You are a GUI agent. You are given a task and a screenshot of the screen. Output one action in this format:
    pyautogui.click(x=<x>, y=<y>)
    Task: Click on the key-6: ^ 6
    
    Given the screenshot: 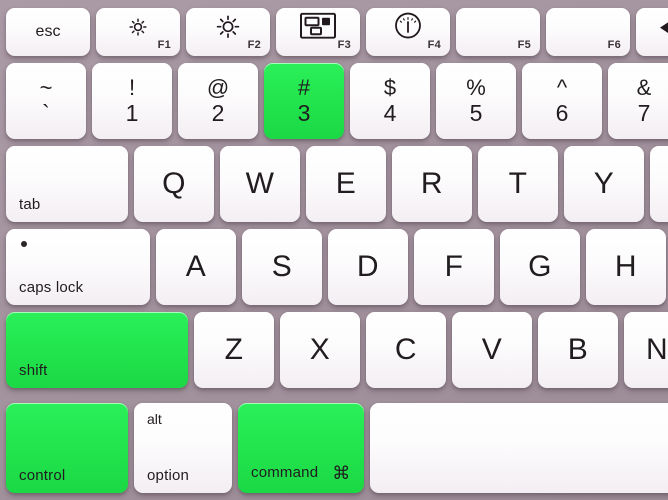 What is the action you would take?
    pyautogui.click(x=562, y=101)
    